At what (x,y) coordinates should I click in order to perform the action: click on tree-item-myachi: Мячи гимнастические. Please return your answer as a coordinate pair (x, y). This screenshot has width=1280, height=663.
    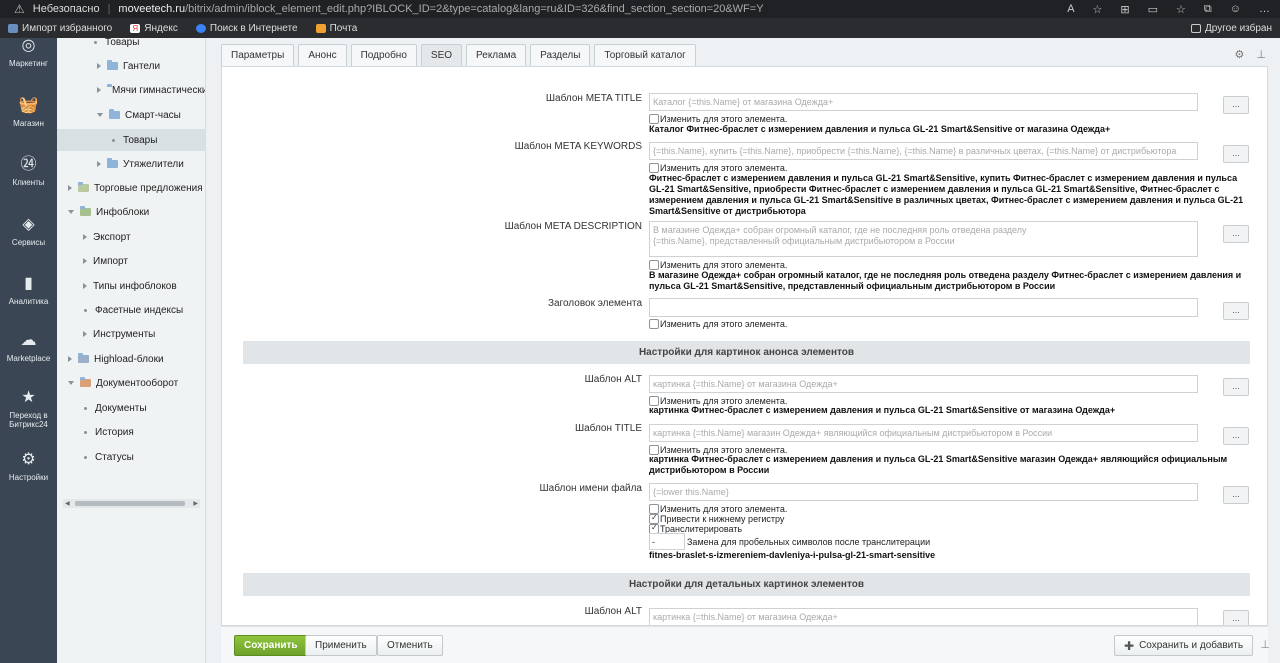
    Looking at the image, I should click on (131, 90).